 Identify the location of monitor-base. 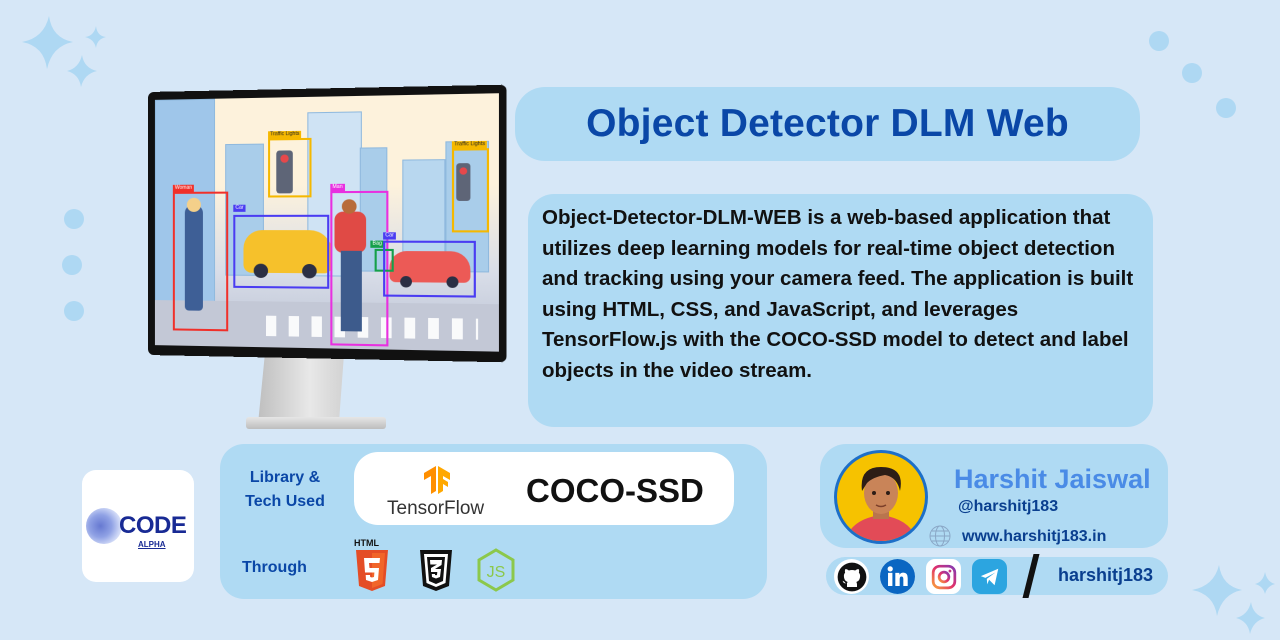
(316, 423).